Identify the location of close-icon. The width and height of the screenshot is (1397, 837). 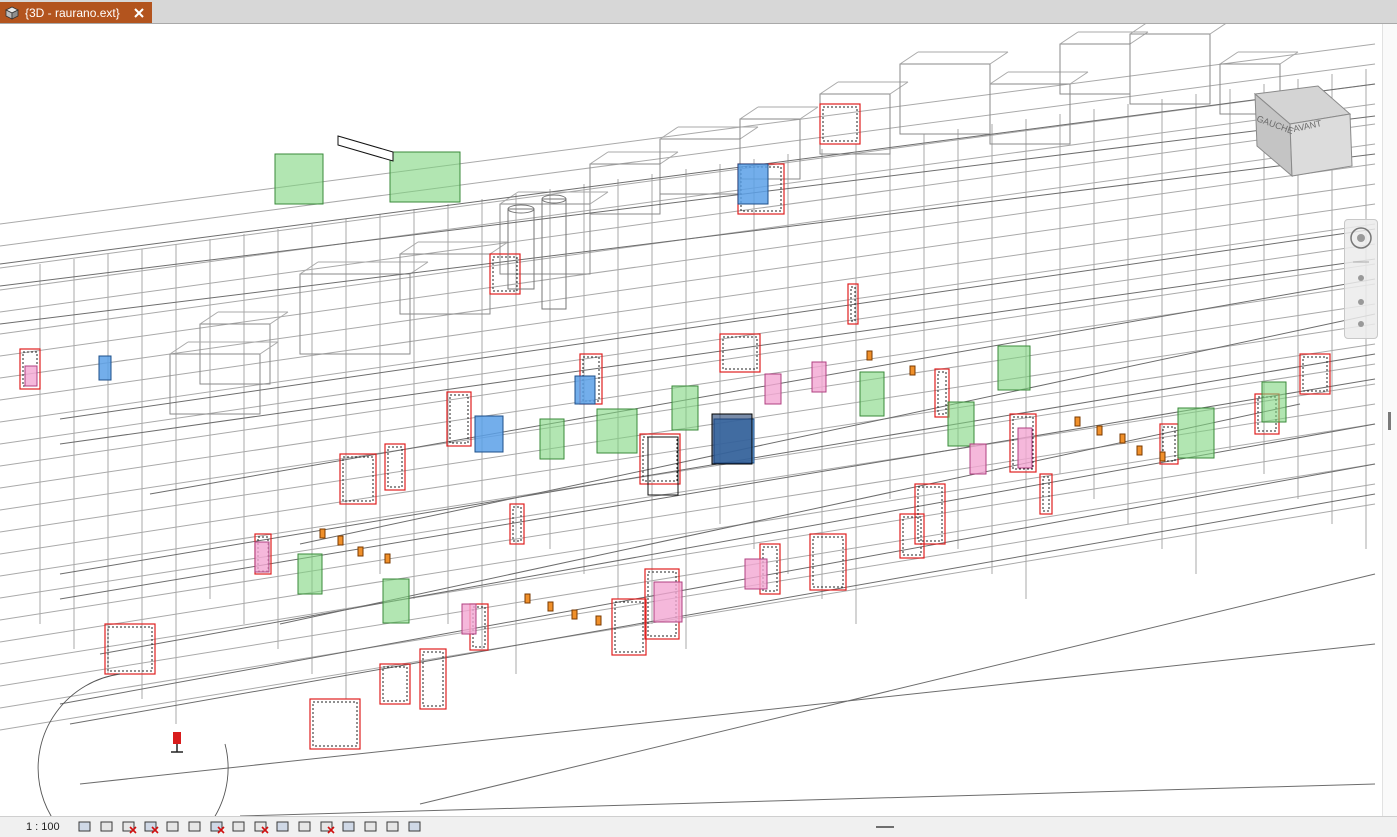
(139, 13).